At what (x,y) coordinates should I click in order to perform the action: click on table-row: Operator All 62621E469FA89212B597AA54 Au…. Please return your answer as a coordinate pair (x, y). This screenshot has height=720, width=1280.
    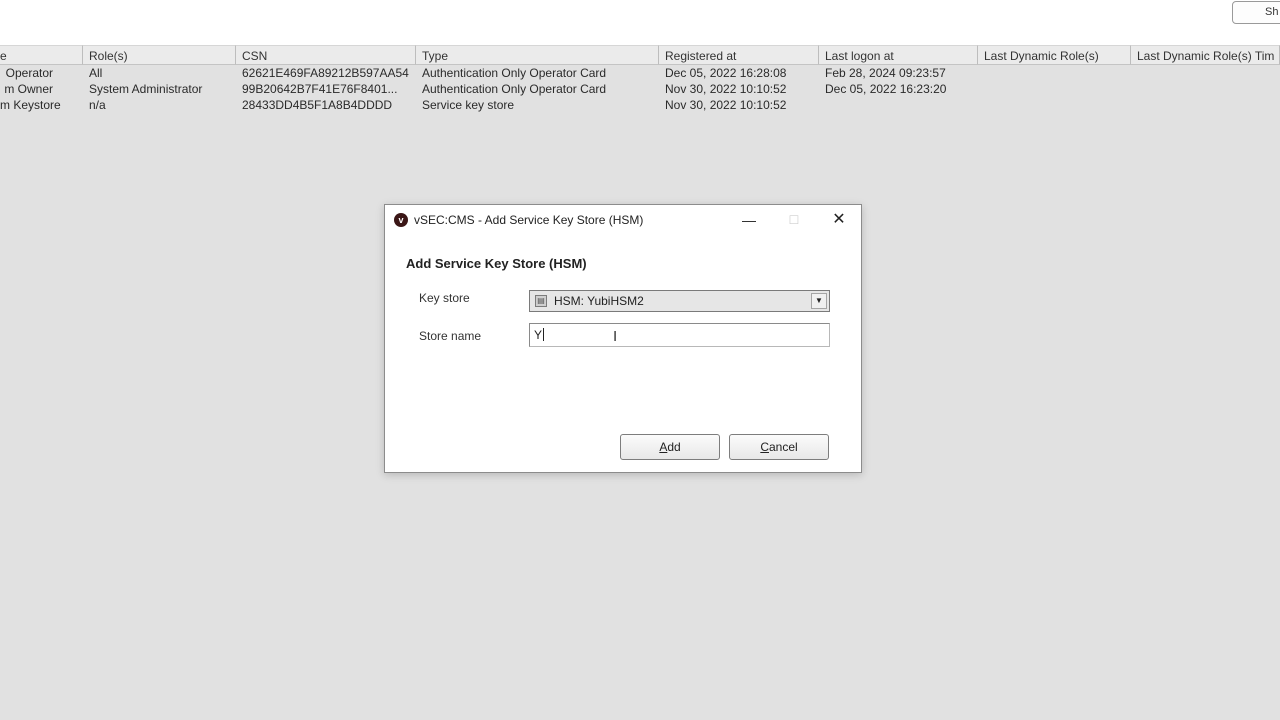
    Looking at the image, I should click on (640, 73).